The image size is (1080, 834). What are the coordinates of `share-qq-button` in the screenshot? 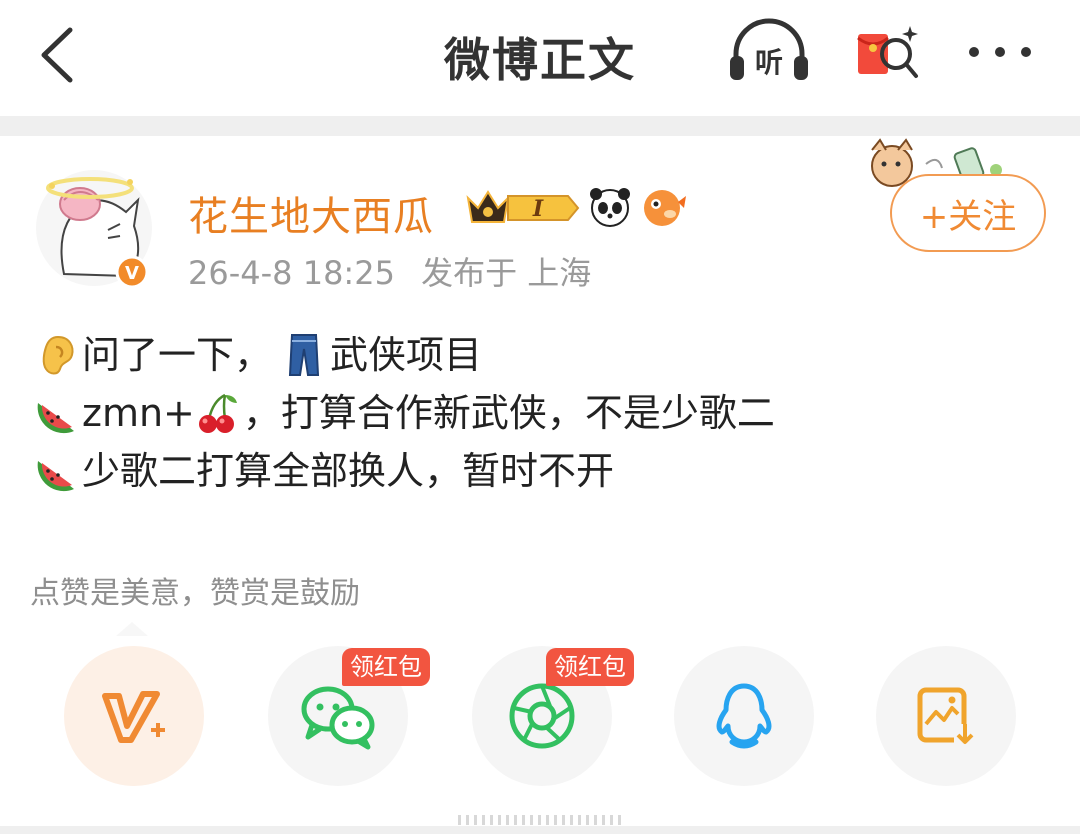 It's located at (744, 716).